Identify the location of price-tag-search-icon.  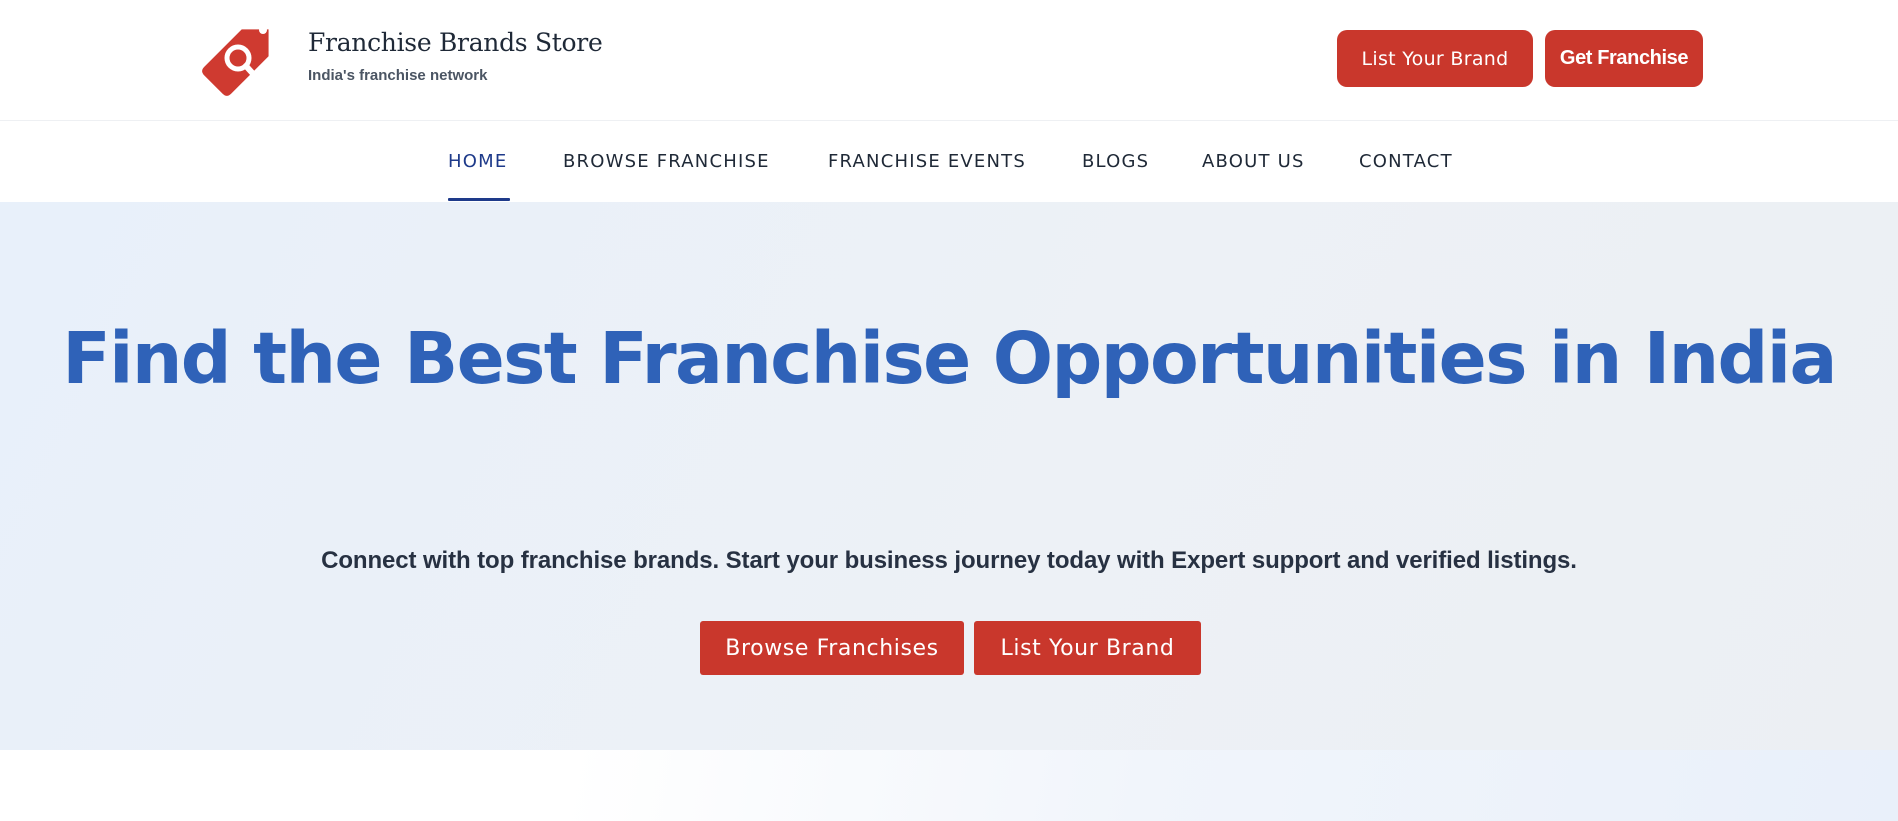
(241, 57).